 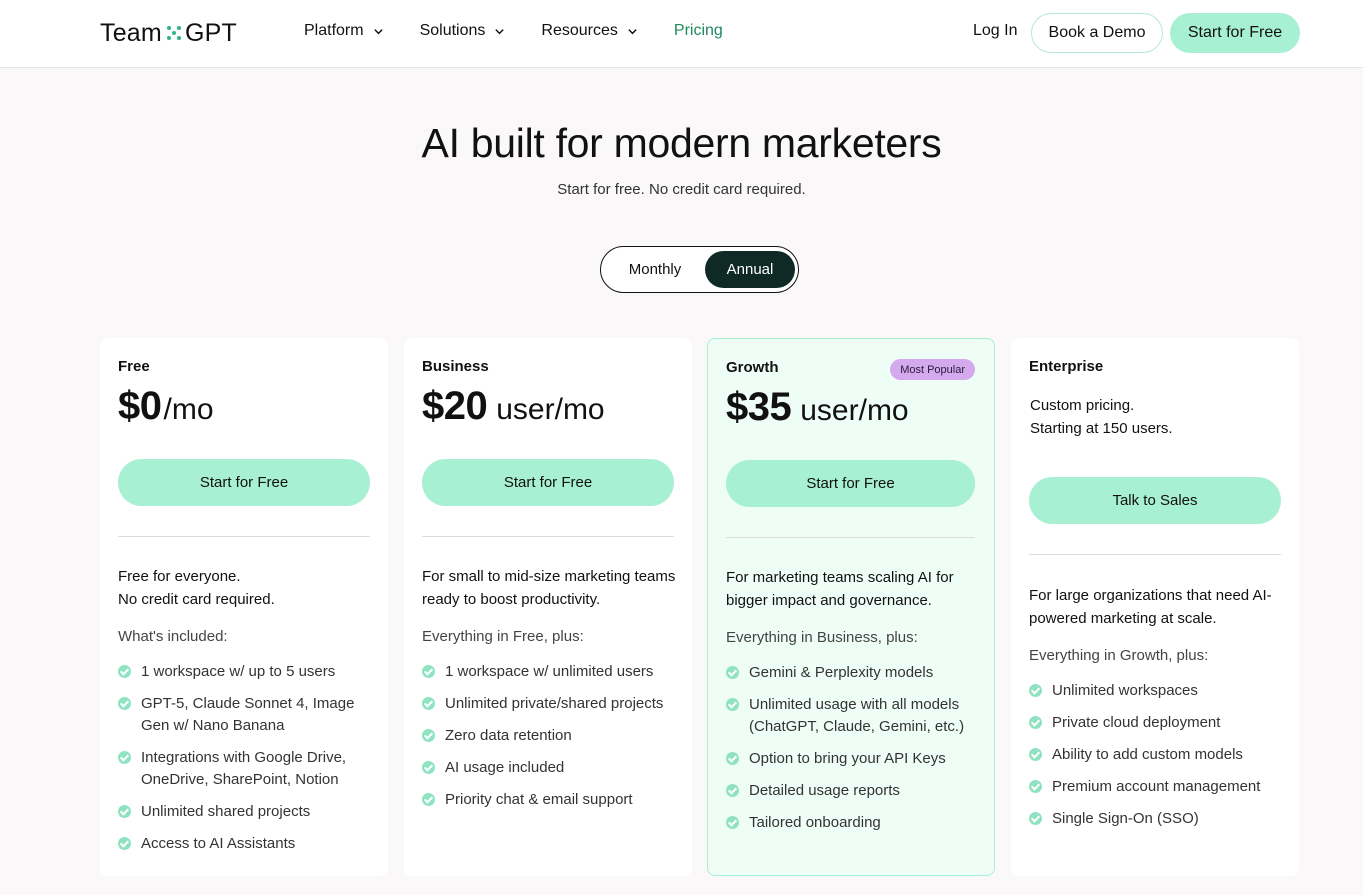 I want to click on price-unit: user/mo, so click(x=854, y=410).